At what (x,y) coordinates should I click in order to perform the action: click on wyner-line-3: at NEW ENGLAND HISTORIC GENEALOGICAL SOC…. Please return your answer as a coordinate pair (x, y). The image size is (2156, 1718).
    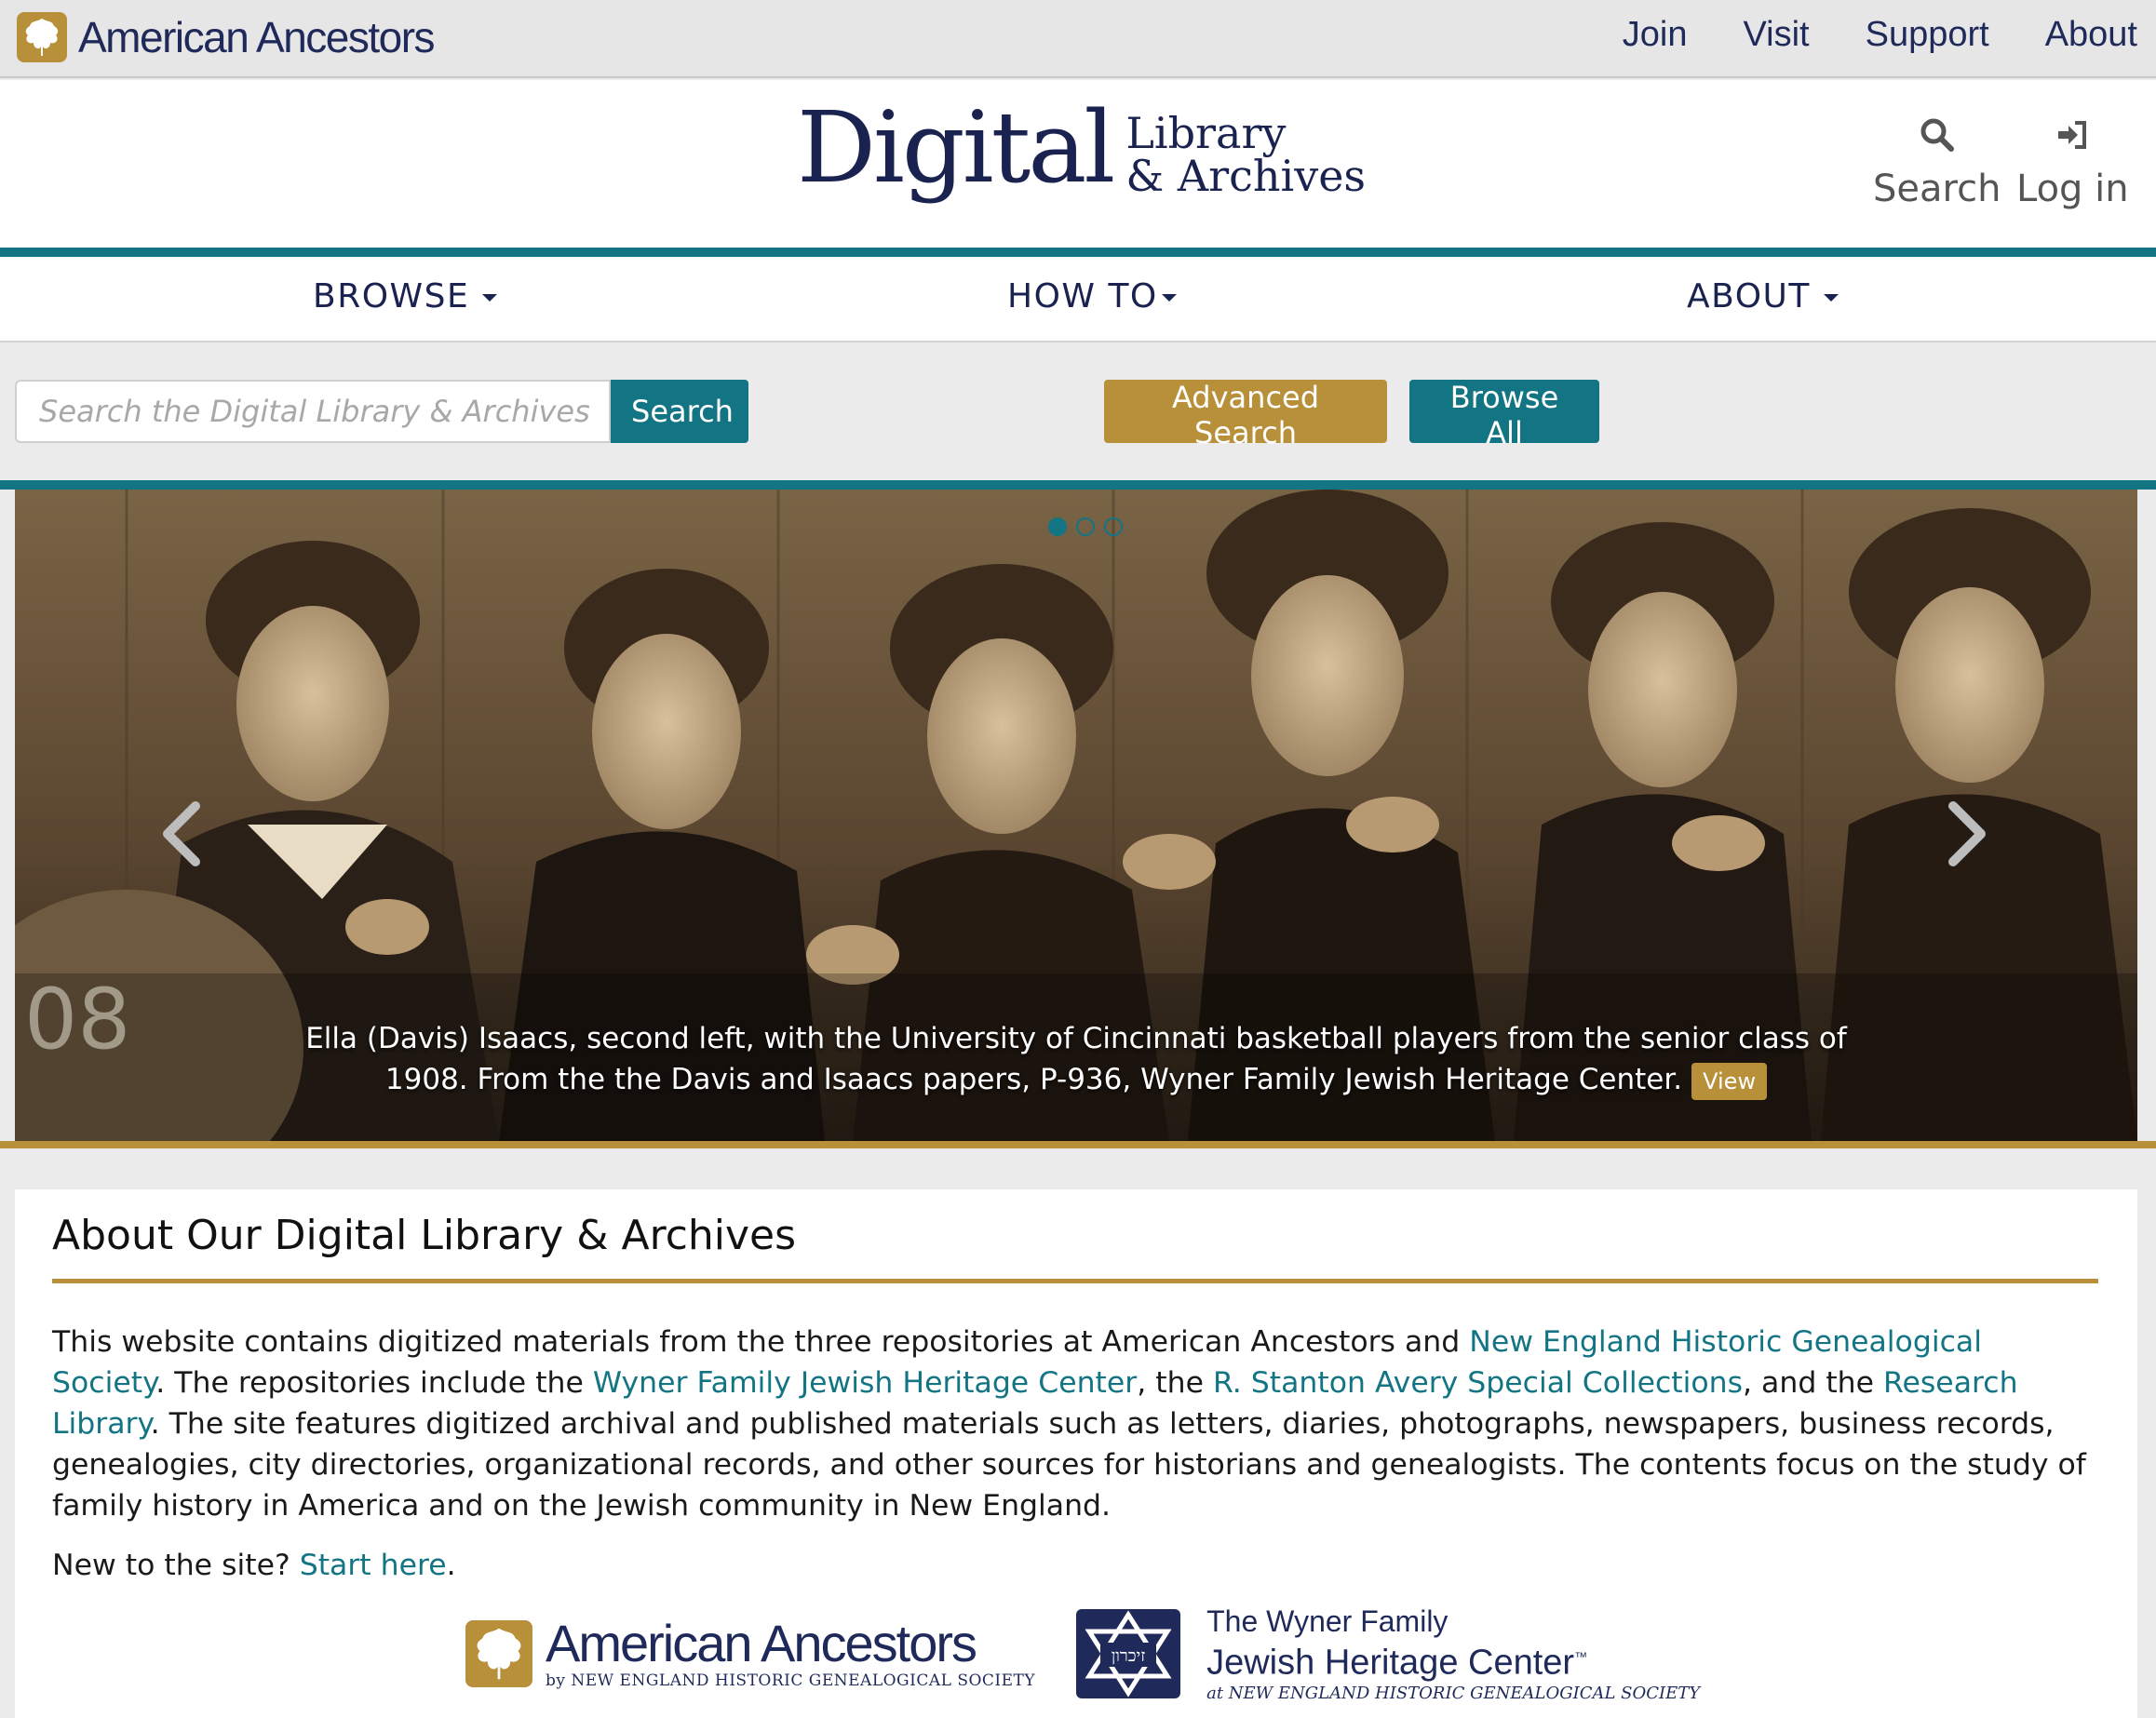
    Looking at the image, I should click on (1453, 1693).